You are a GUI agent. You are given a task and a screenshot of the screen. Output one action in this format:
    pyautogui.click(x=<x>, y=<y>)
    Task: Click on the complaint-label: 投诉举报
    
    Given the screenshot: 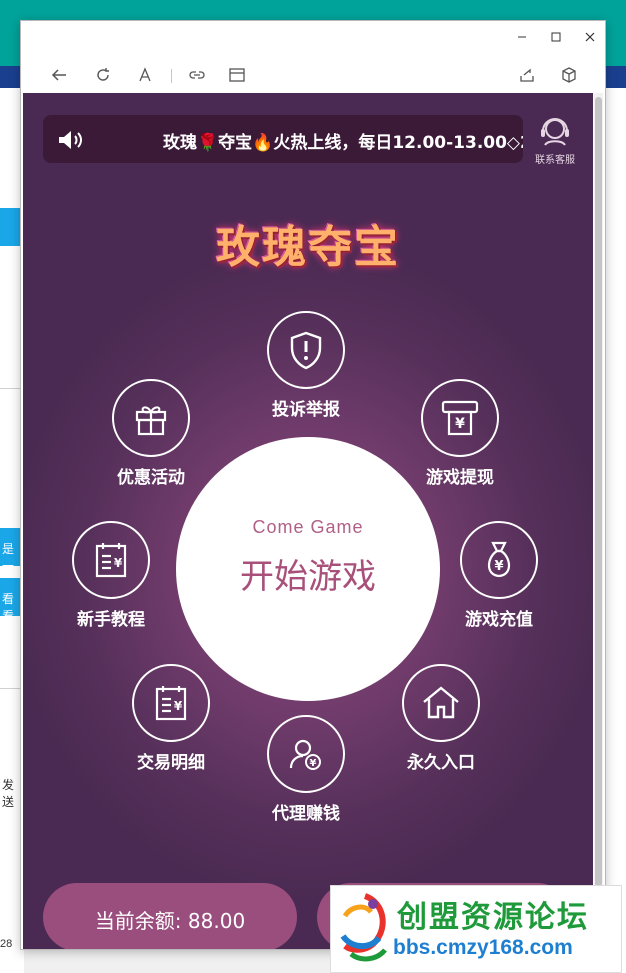 What is the action you would take?
    pyautogui.click(x=306, y=410)
    